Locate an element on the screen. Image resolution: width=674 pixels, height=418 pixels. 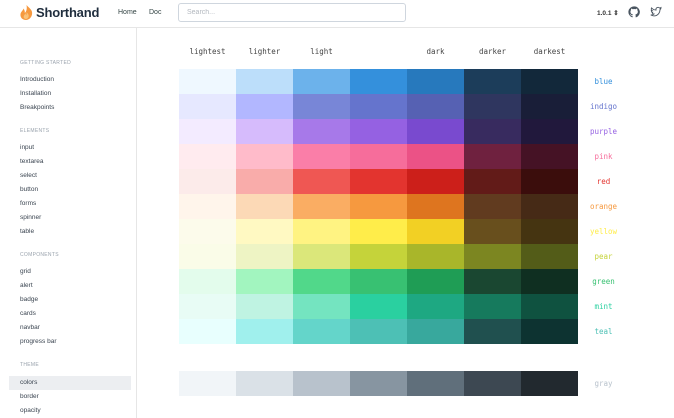
brand-logo: Shorthand is located at coordinates (59, 12).